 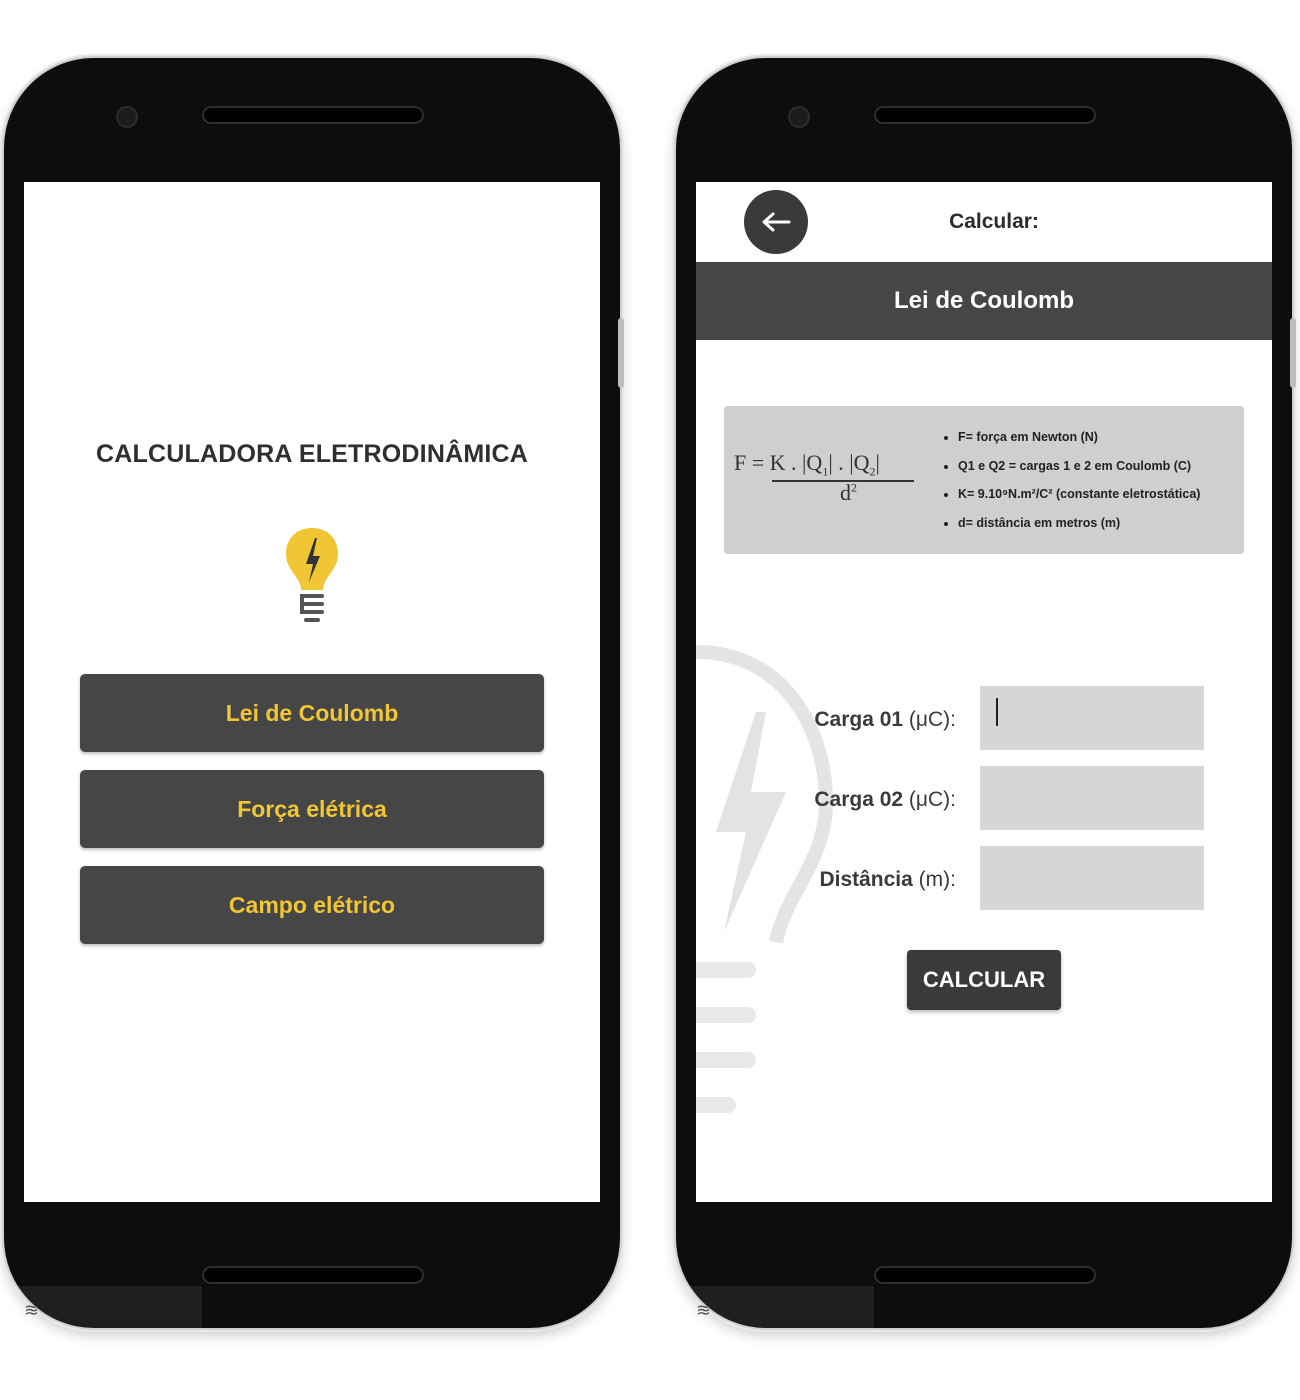 I want to click on distancia-input, so click(x=1092, y=878).